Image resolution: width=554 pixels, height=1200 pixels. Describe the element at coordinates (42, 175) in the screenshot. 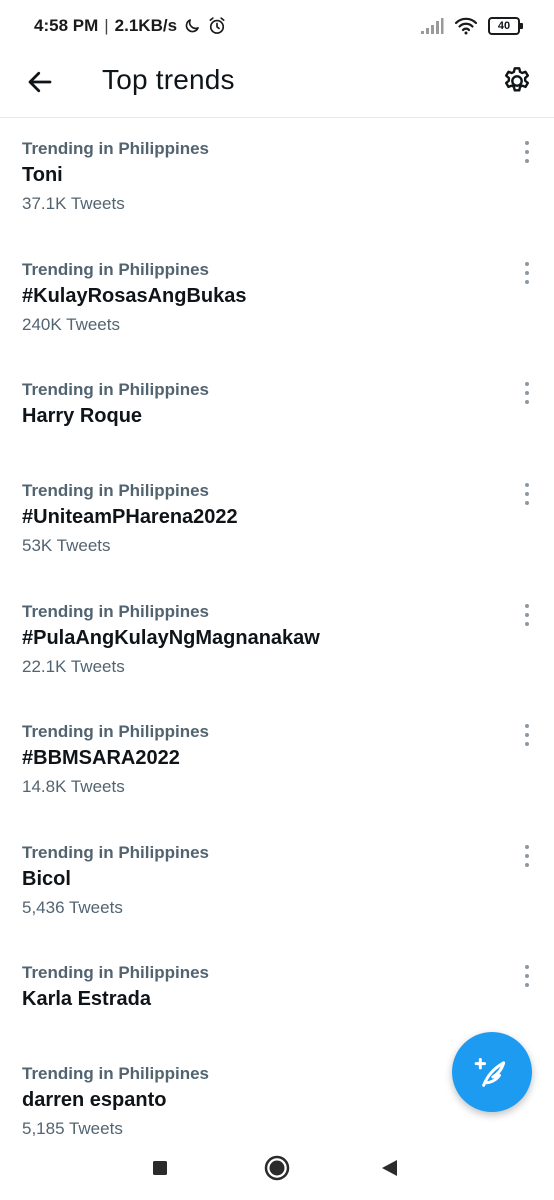

I see `trend-name: Toni` at that location.